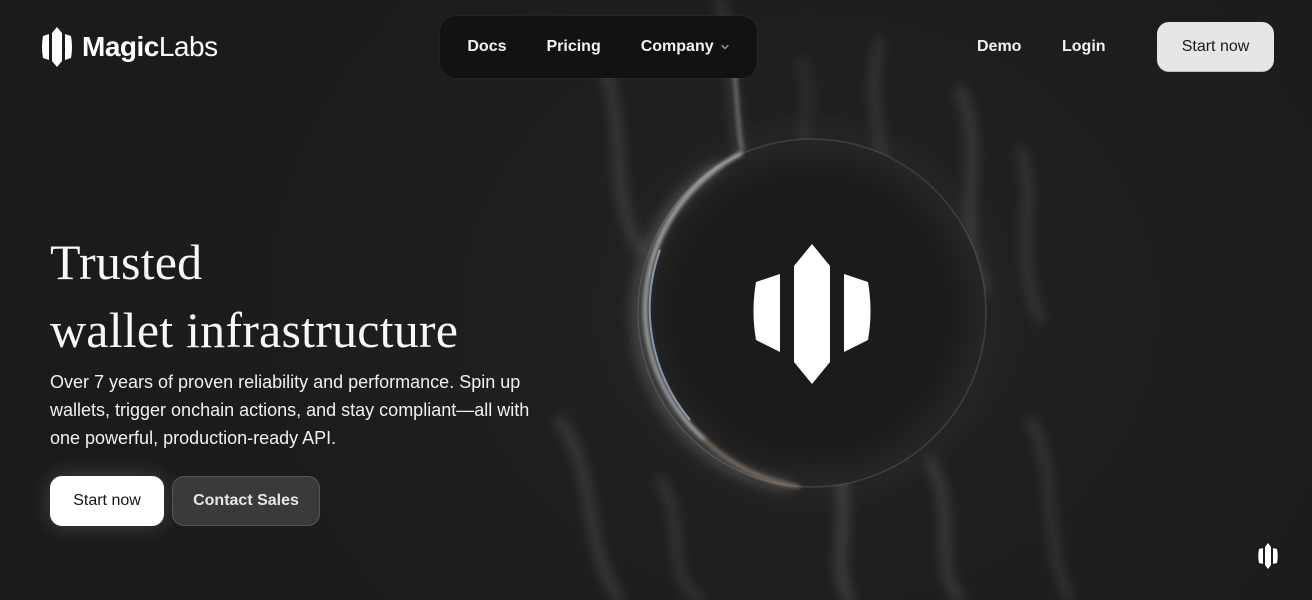  I want to click on nav-pricing-label: Pricing, so click(573, 46).